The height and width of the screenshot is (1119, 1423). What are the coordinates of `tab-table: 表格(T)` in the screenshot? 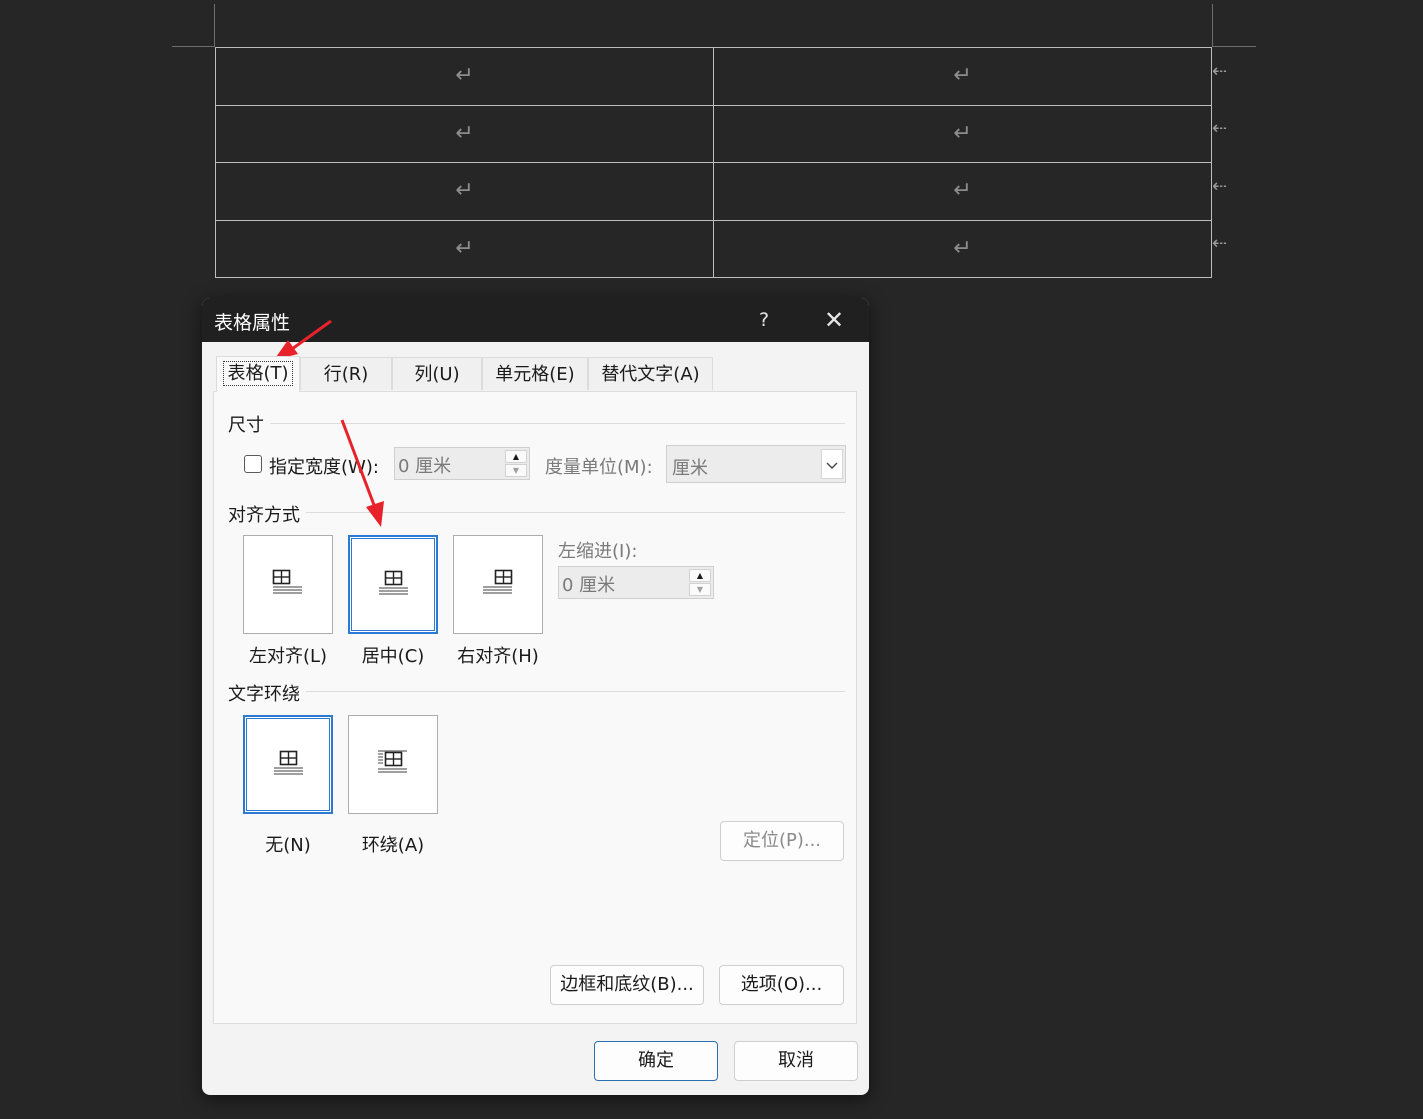 It's located at (258, 374).